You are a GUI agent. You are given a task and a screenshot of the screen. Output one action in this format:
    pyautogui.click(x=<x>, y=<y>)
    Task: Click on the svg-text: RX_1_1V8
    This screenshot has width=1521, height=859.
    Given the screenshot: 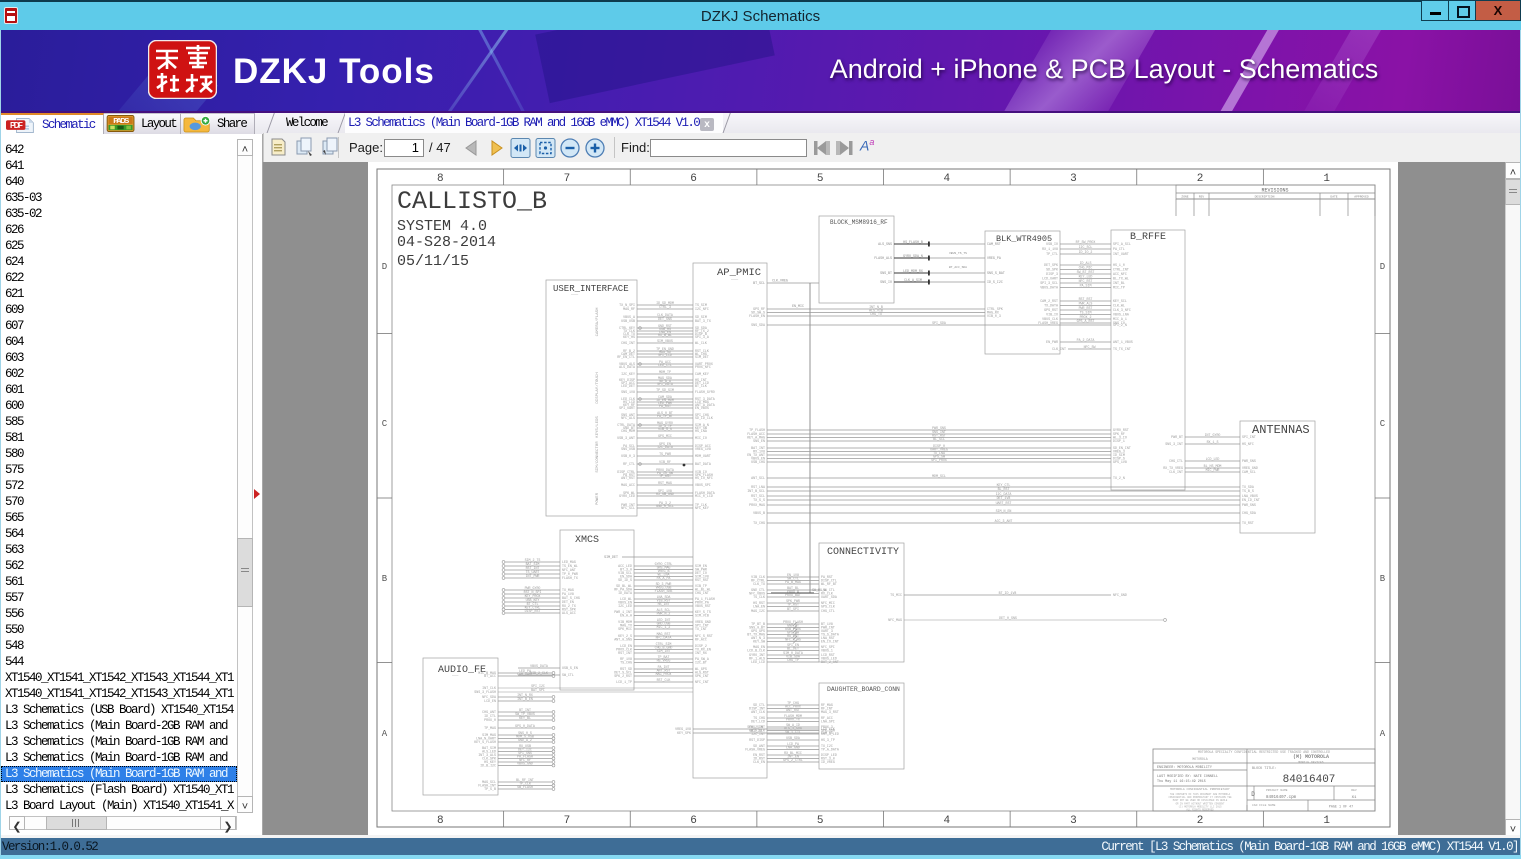 What is the action you would take?
    pyautogui.click(x=1050, y=249)
    